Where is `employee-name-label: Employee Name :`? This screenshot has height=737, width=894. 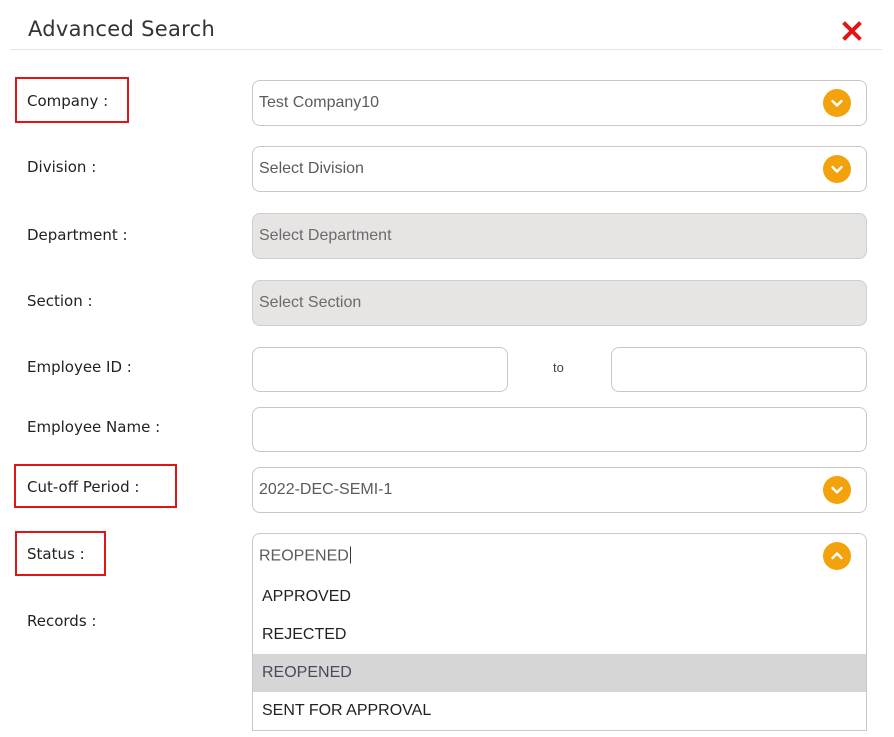
employee-name-label: Employee Name : is located at coordinates (94, 427).